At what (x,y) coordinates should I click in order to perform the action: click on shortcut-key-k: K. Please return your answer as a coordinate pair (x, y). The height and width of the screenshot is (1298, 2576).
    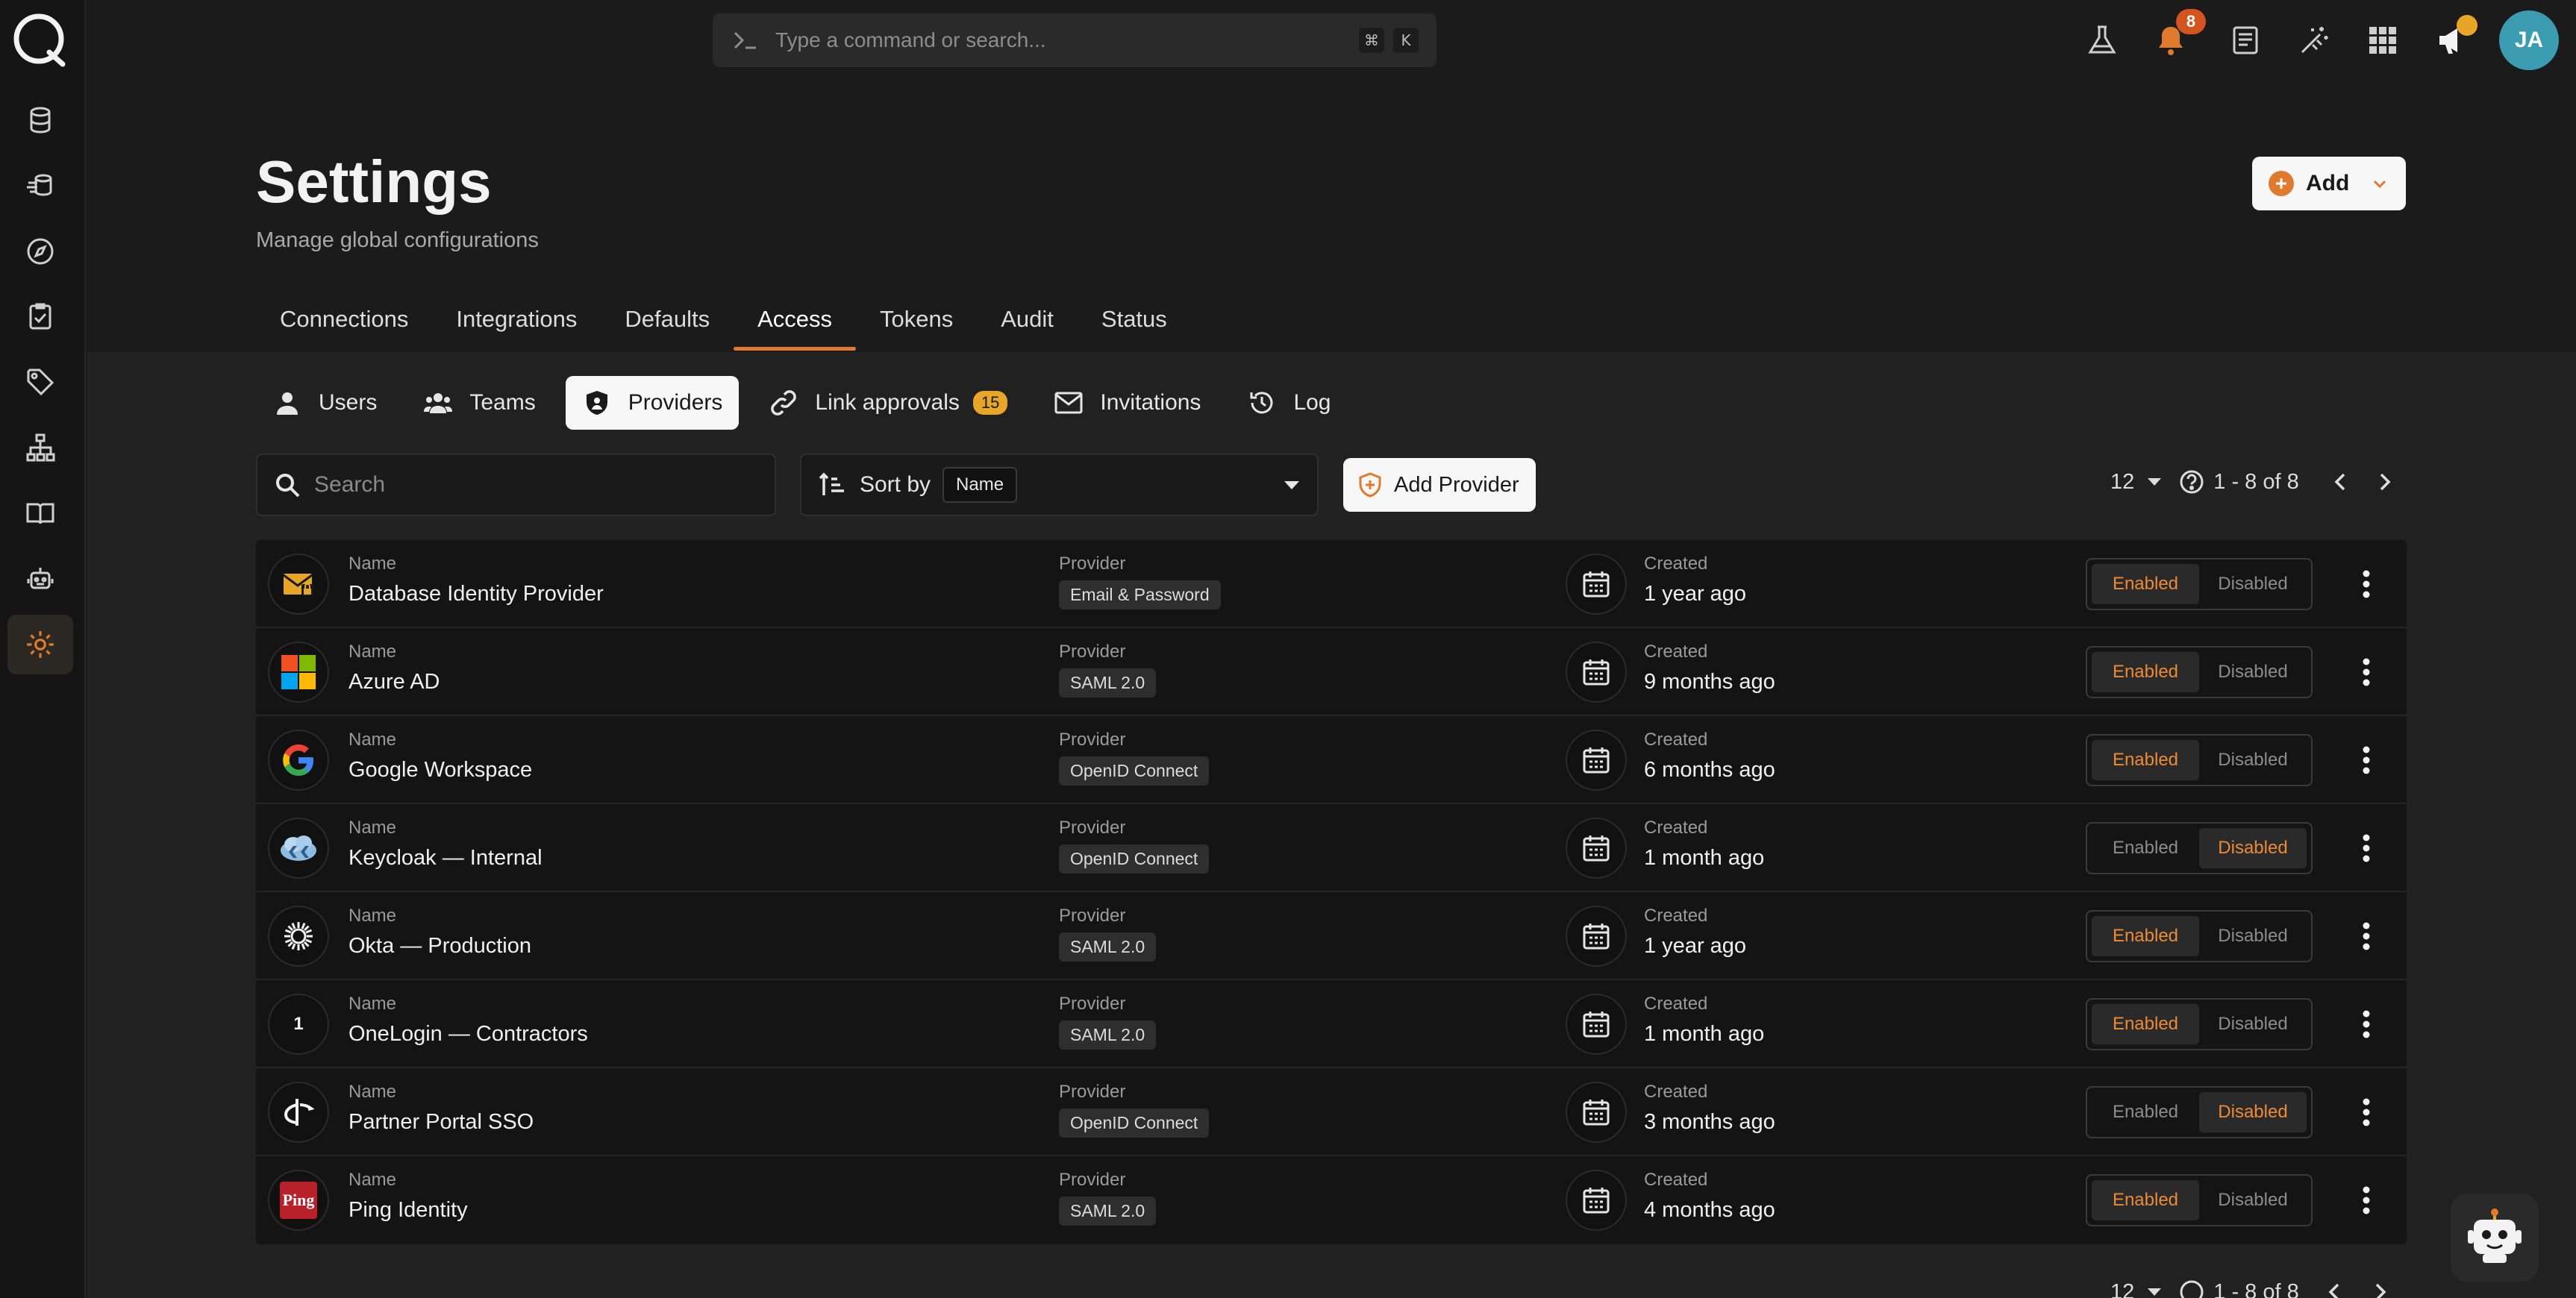
    Looking at the image, I should click on (1406, 40).